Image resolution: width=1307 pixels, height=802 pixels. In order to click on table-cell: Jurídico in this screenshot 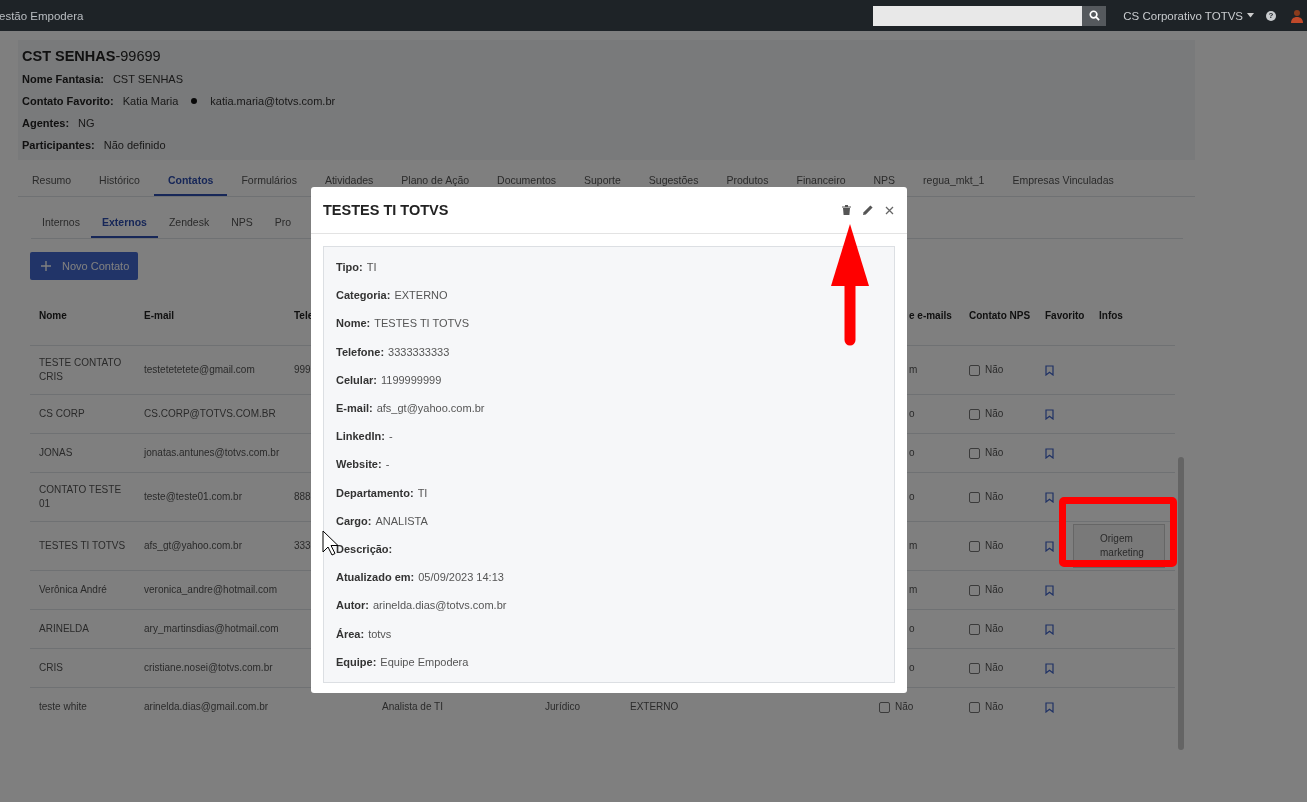, I will do `click(562, 707)`.